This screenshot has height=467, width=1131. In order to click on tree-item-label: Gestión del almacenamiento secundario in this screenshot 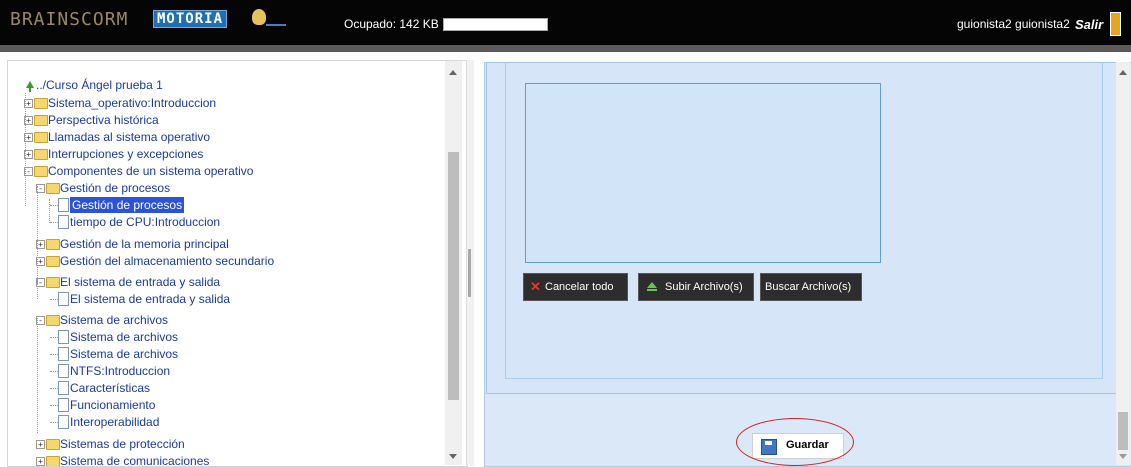, I will do `click(167, 261)`.